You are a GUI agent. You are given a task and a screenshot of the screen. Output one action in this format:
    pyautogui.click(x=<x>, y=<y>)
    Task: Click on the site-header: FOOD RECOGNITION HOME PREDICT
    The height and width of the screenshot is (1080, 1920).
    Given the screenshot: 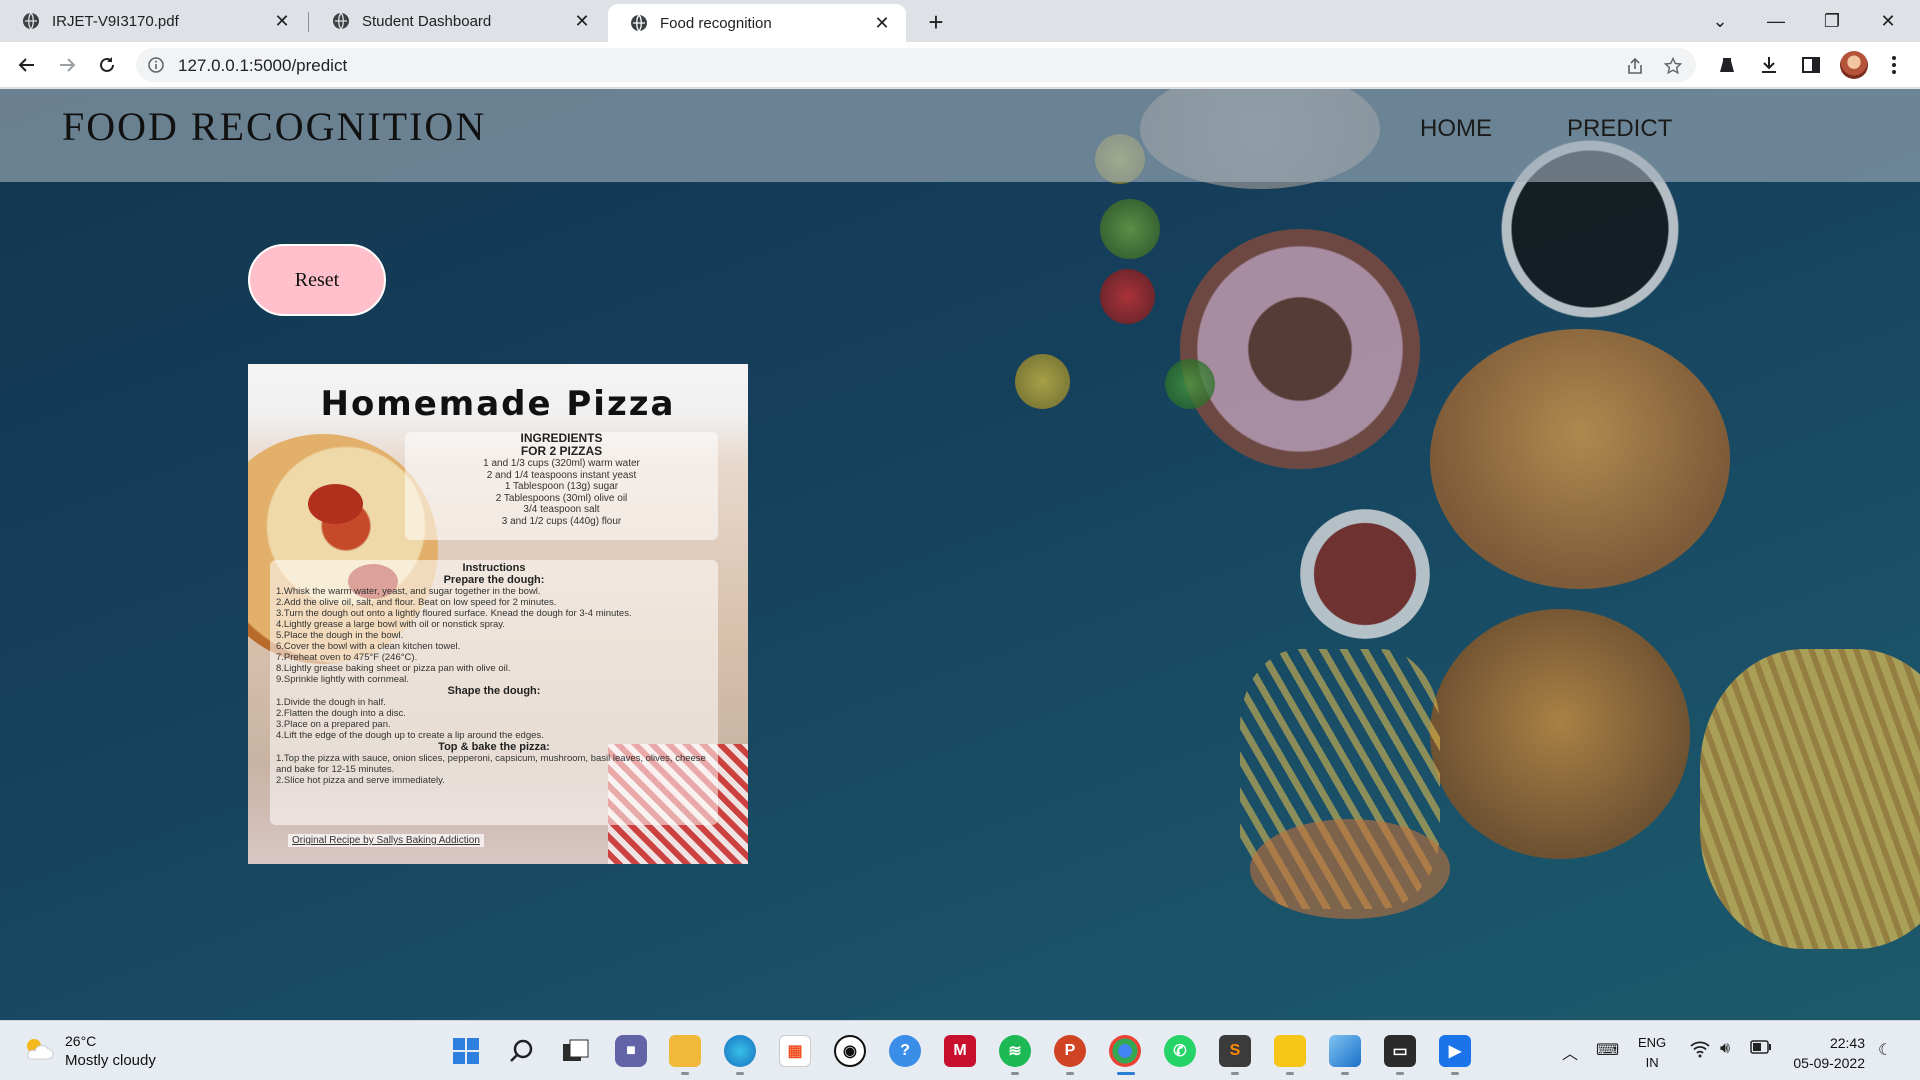 What is the action you would take?
    pyautogui.click(x=960, y=135)
    